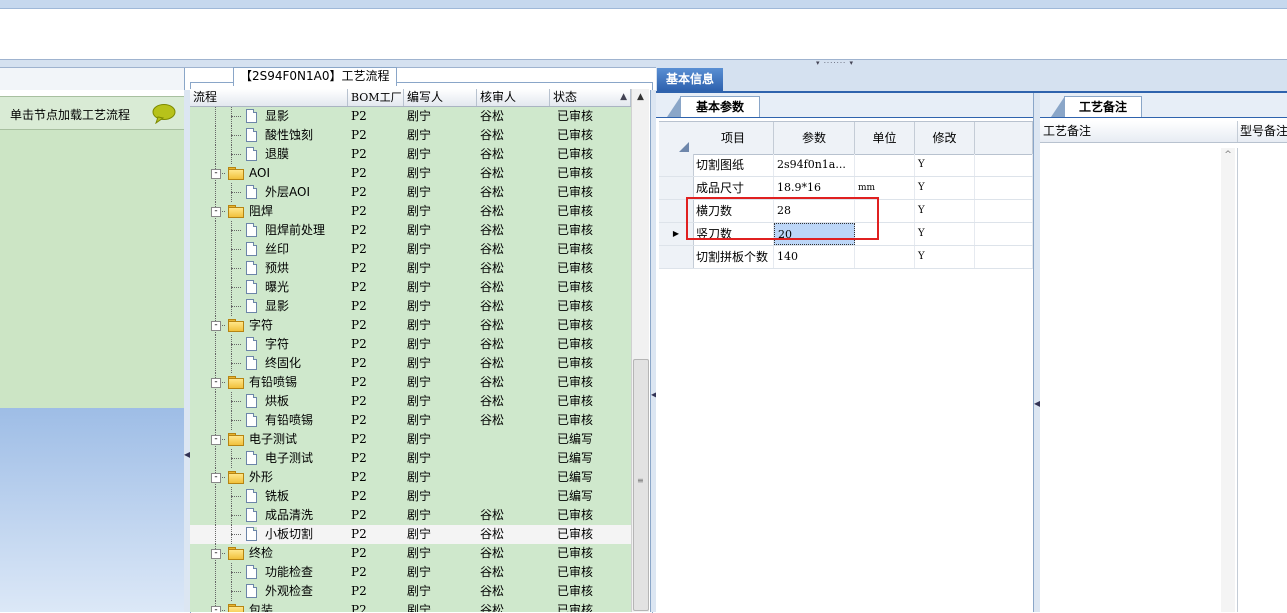 This screenshot has height=613, width=1287. Describe the element at coordinates (92, 269) in the screenshot. I see `nav-tree-area` at that location.